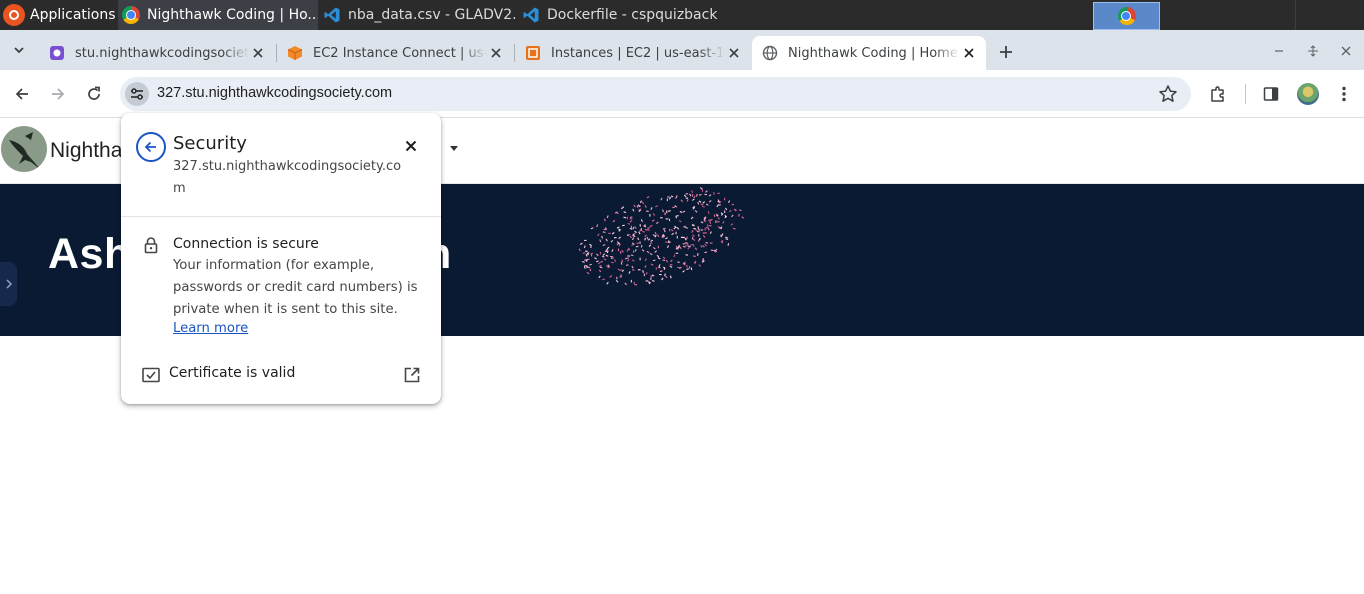 Image resolution: width=1364 pixels, height=594 pixels. What do you see at coordinates (210, 328) in the screenshot?
I see `learn-more-link: Learn more` at bounding box center [210, 328].